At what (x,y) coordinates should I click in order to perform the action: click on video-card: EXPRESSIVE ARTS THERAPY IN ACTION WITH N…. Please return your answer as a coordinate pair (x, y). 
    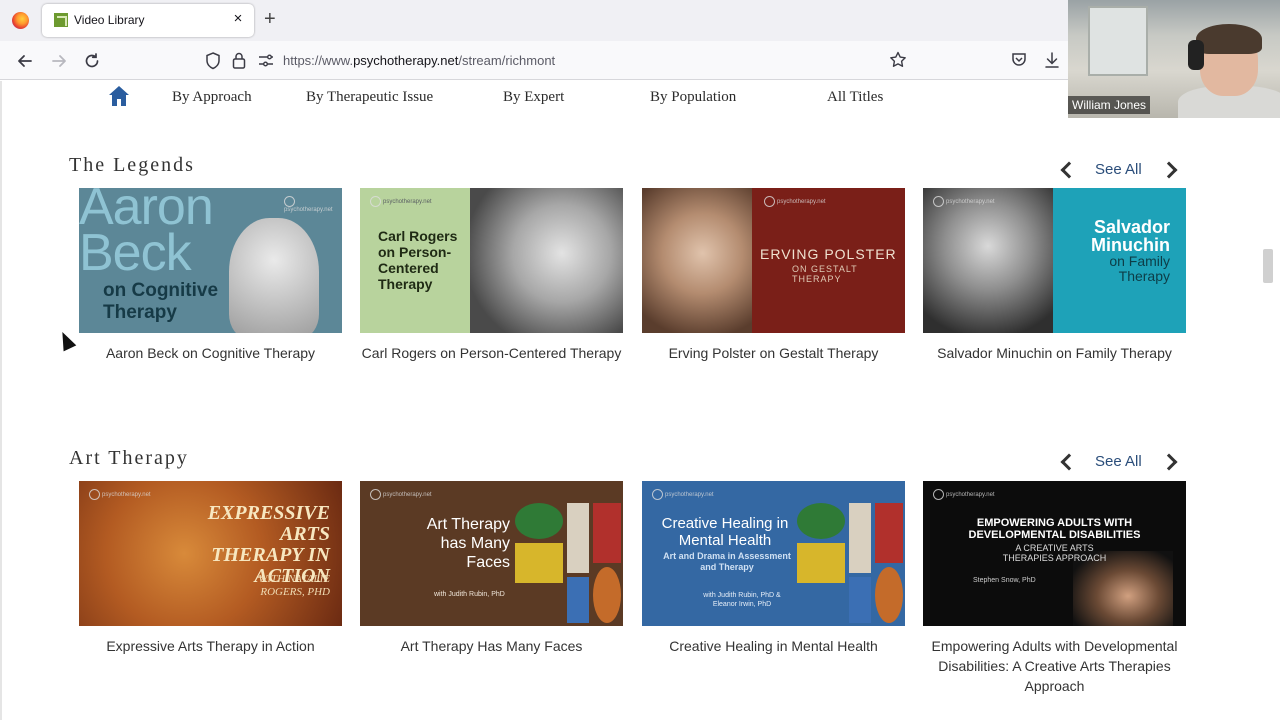
    Looking at the image, I should click on (210, 568).